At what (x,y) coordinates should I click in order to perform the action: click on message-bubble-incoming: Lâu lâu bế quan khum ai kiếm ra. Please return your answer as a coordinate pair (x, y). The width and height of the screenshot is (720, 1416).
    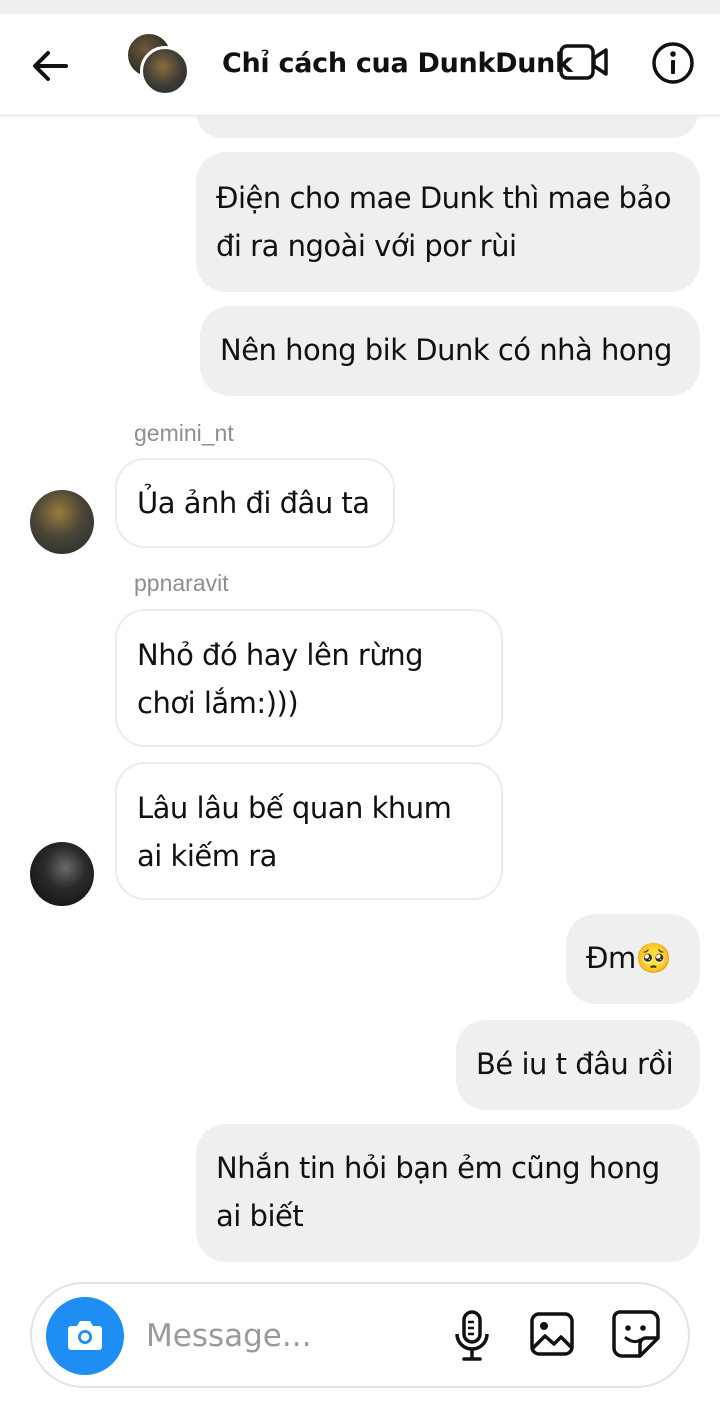
    Looking at the image, I should click on (309, 831).